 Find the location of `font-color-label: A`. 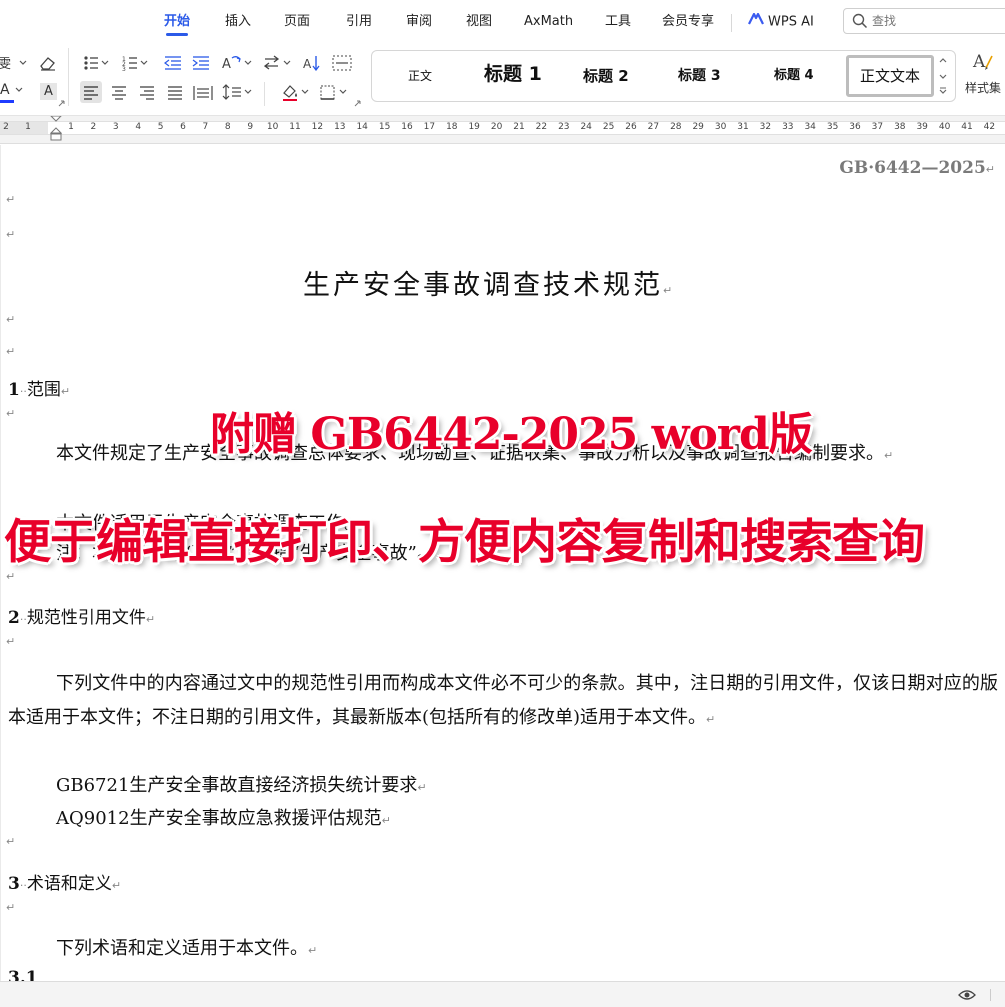

font-color-label: A is located at coordinates (5, 90).